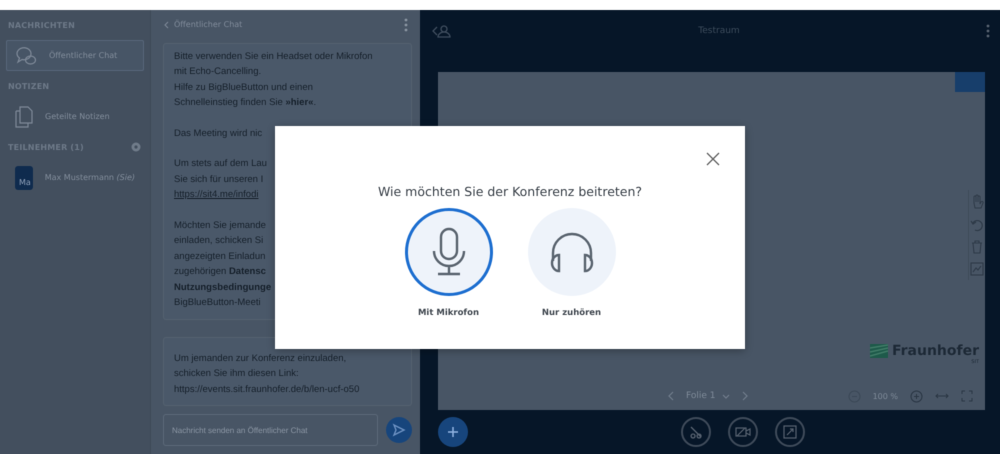 This screenshot has width=1000, height=454. Describe the element at coordinates (218, 303) in the screenshot. I see `message-line: BigBlueButton-Meeti` at that location.